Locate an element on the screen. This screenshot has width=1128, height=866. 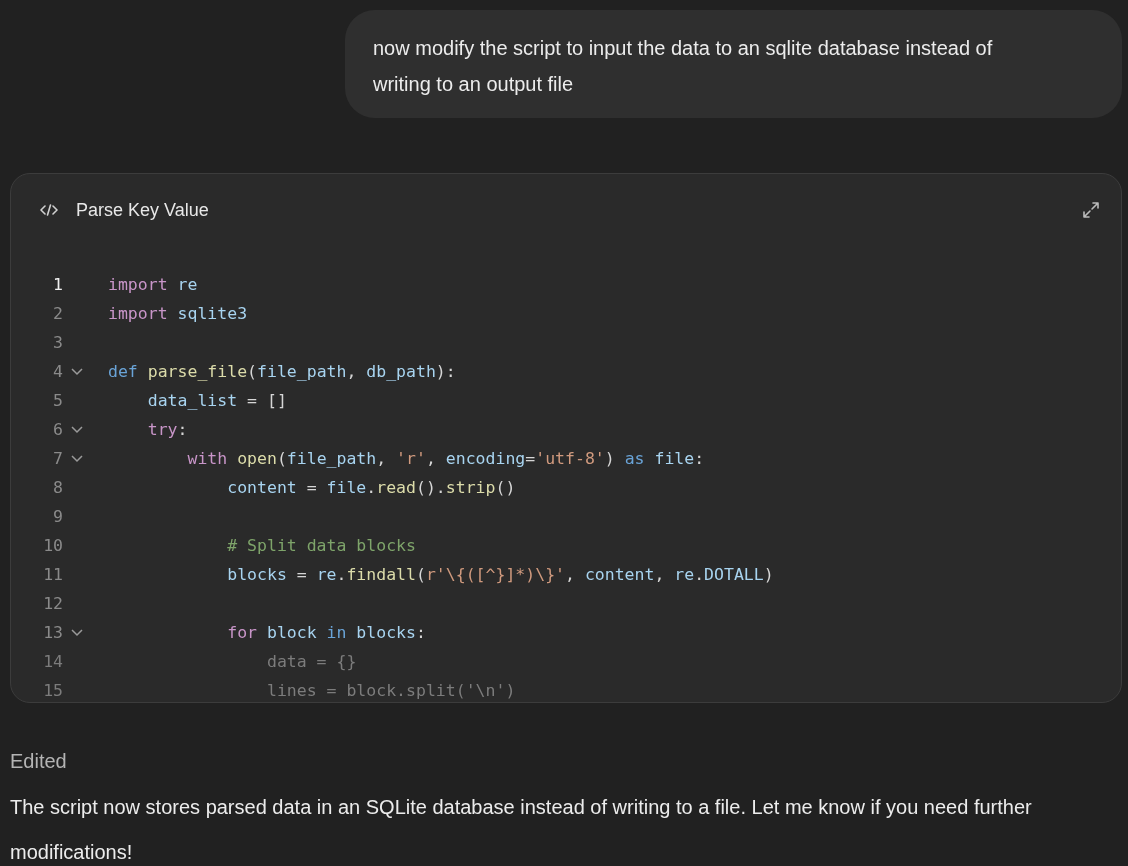
code-line: content = file.read().strip() is located at coordinates (371, 487).